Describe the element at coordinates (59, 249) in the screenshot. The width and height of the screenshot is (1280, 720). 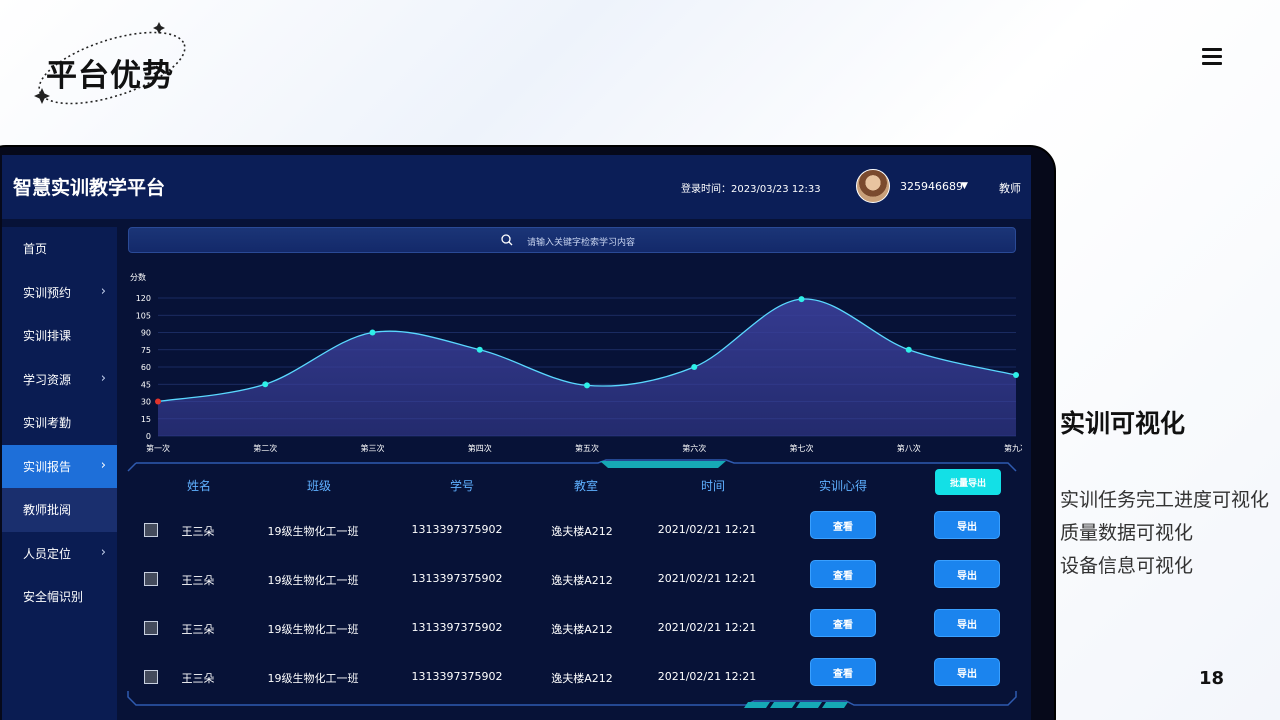
I see `sidebar-item: 首页` at that location.